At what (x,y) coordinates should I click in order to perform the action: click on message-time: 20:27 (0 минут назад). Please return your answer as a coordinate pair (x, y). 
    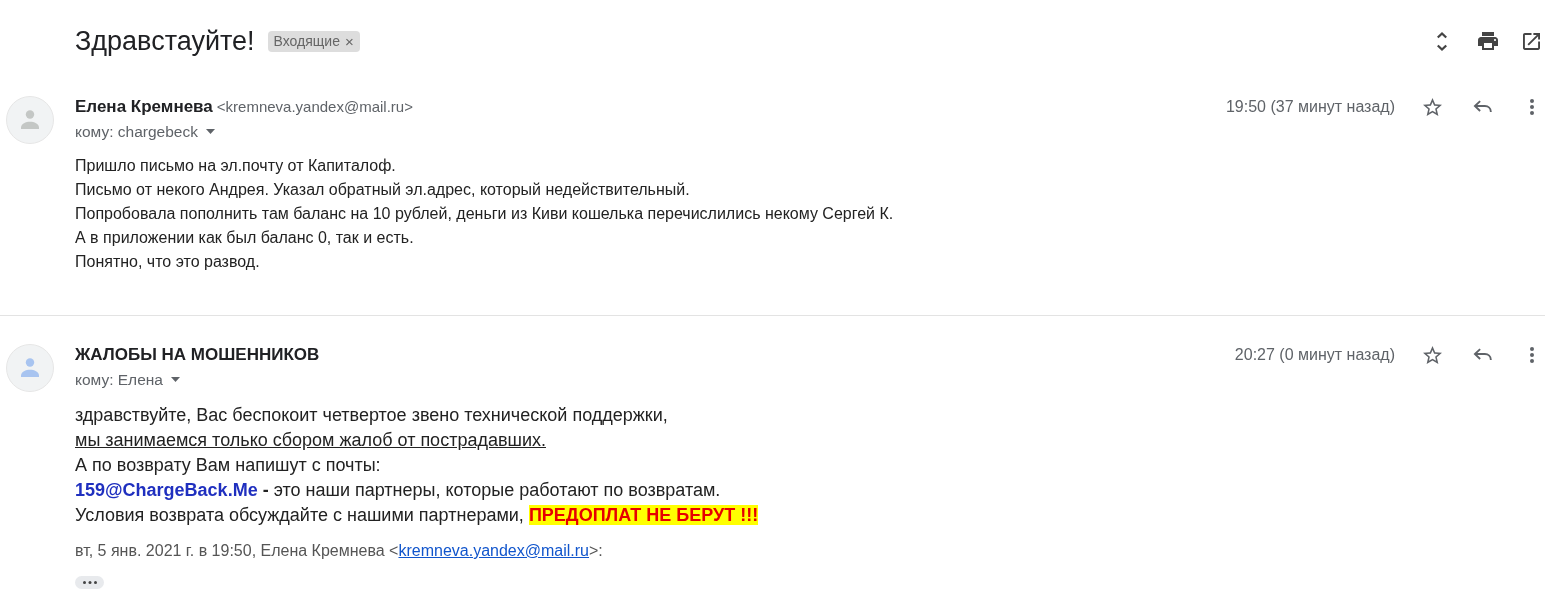
    Looking at the image, I should click on (1314, 354).